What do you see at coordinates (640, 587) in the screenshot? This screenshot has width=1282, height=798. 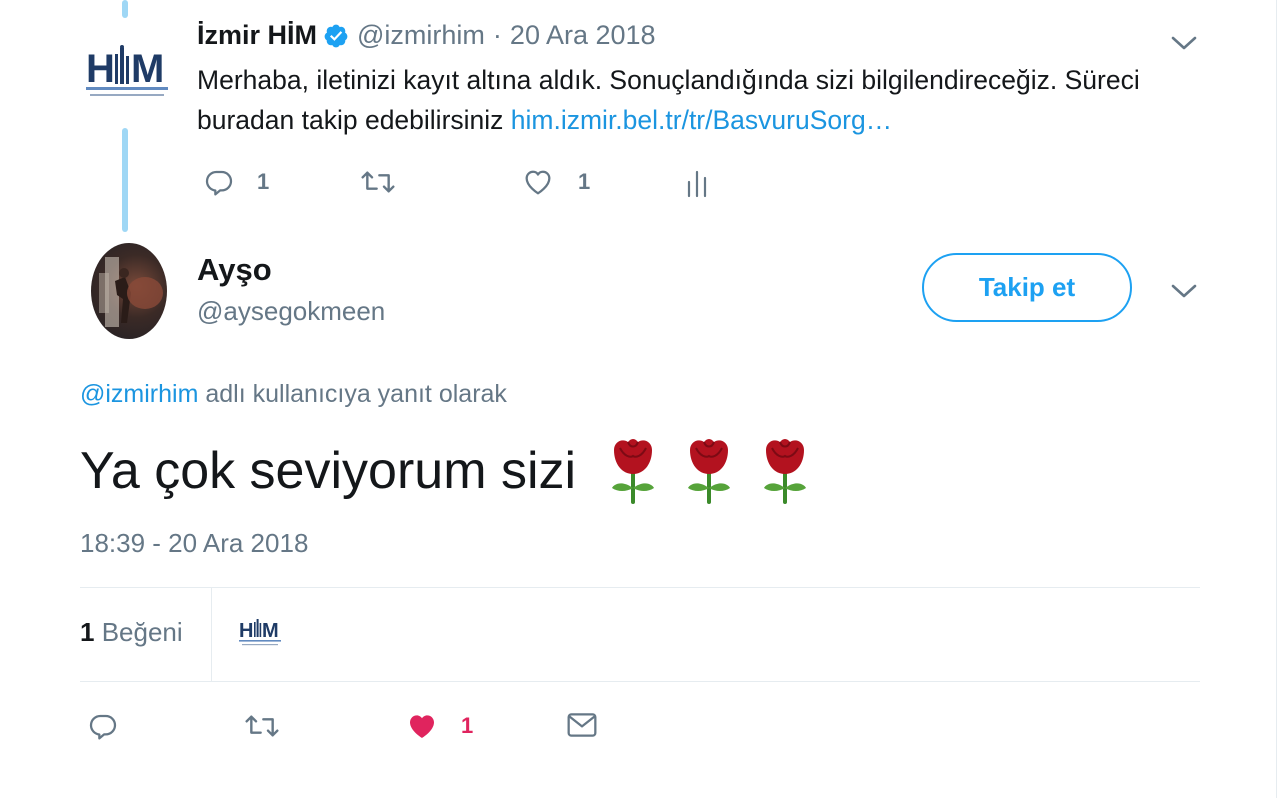 I see `stats-divider-top` at bounding box center [640, 587].